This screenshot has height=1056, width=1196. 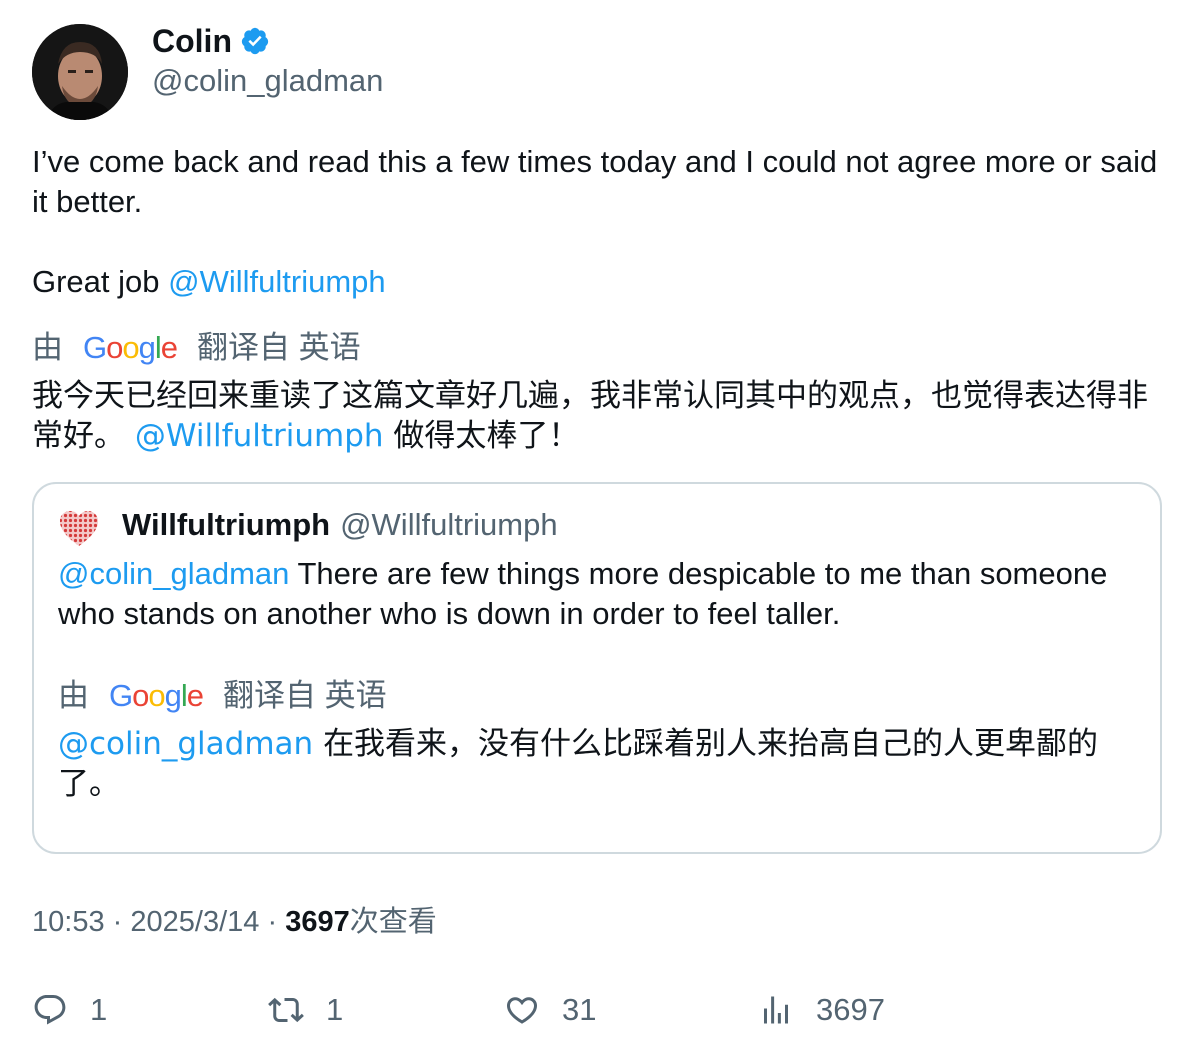 I want to click on tweet-meta: 10:53 · 2025/3/14 · 3697次查看, so click(x=234, y=922).